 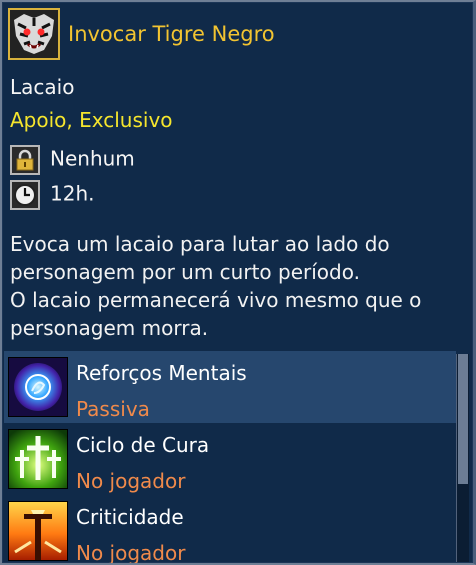 I want to click on skill-tags: Apoio, Exclusivo, so click(x=91, y=120).